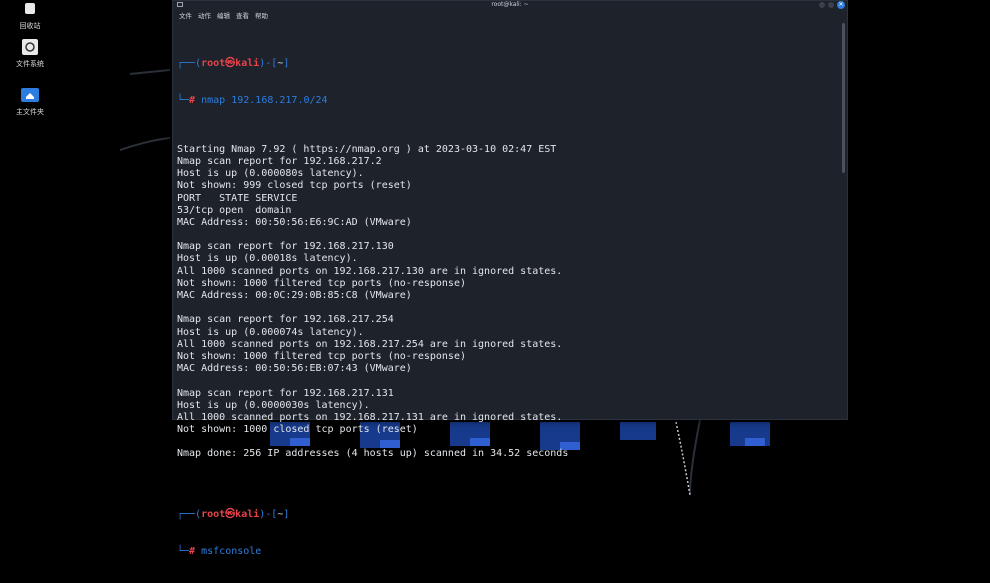 Image resolution: width=990 pixels, height=583 pixels. I want to click on output-line: Host is up (0.000074s latency)., so click(270, 332).